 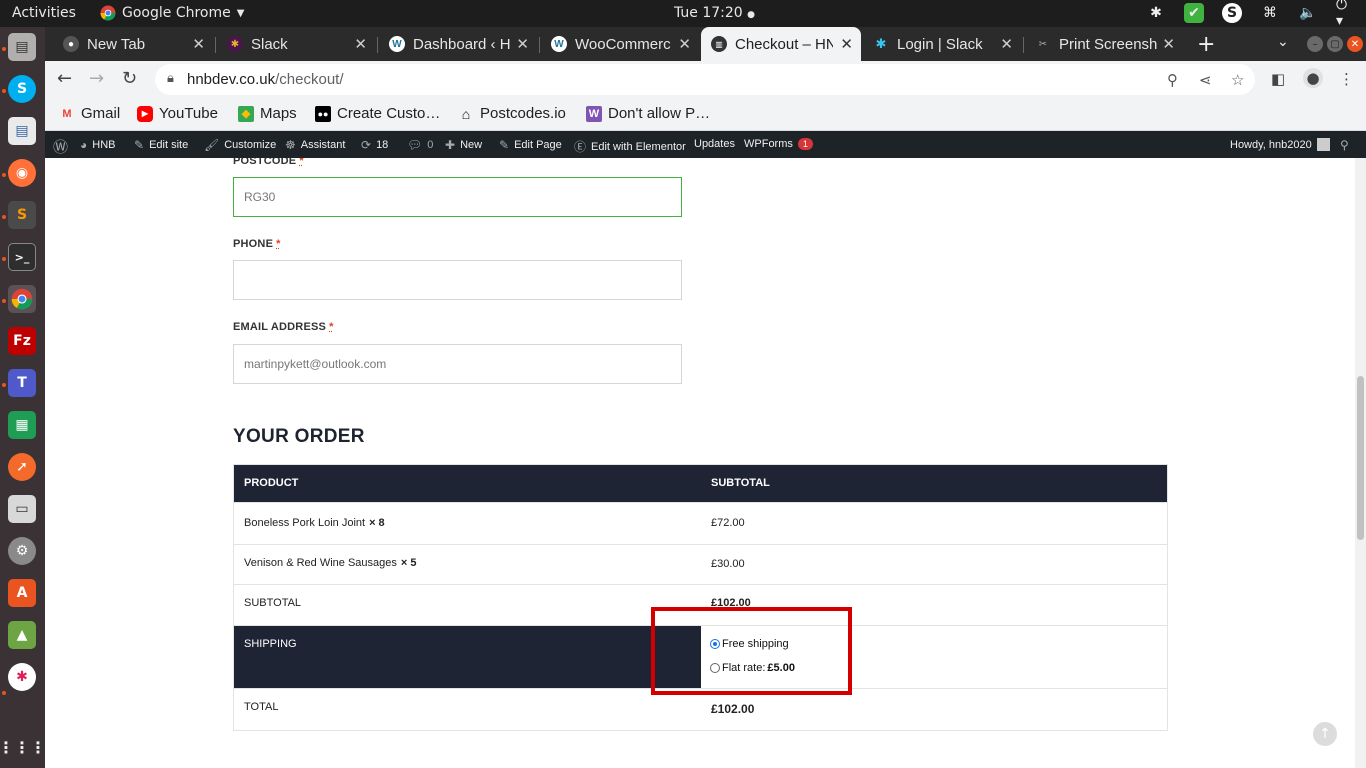 I want to click on check-tray-icon: ✔, so click(x=1194, y=13).